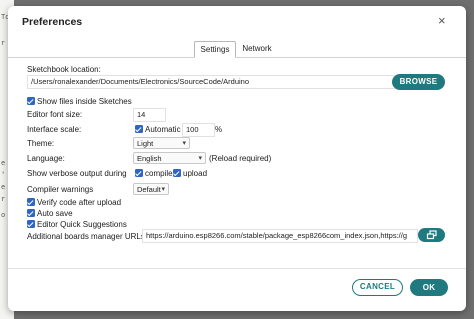 Image resolution: width=474 pixels, height=319 pixels. I want to click on close-icon: ×, so click(442, 21).